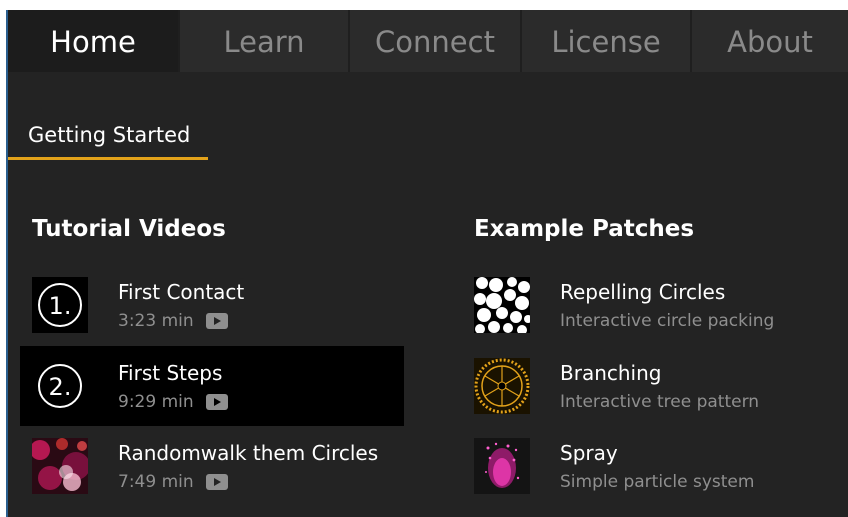 This screenshot has height=517, width=848. Describe the element at coordinates (108, 158) in the screenshot. I see `subtab-active-indicator` at that location.